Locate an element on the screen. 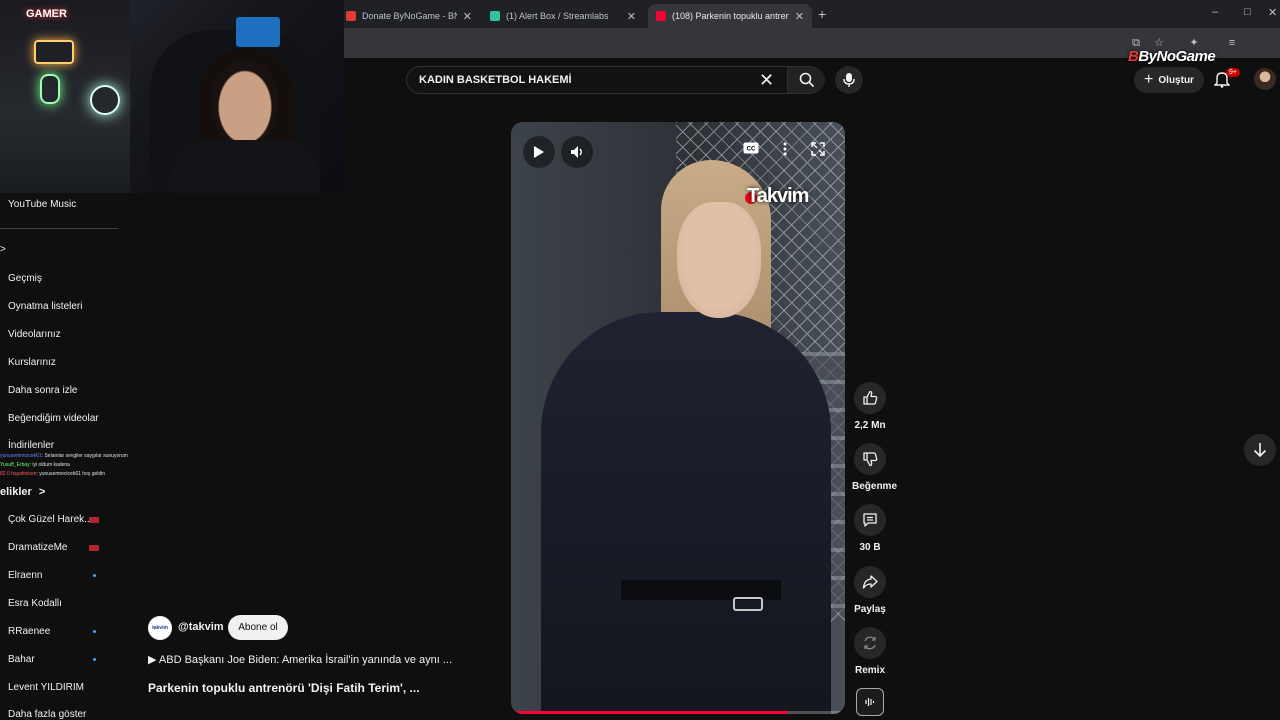 This screenshot has height=720, width=1280. valorant-poster is located at coordinates (258, 32).